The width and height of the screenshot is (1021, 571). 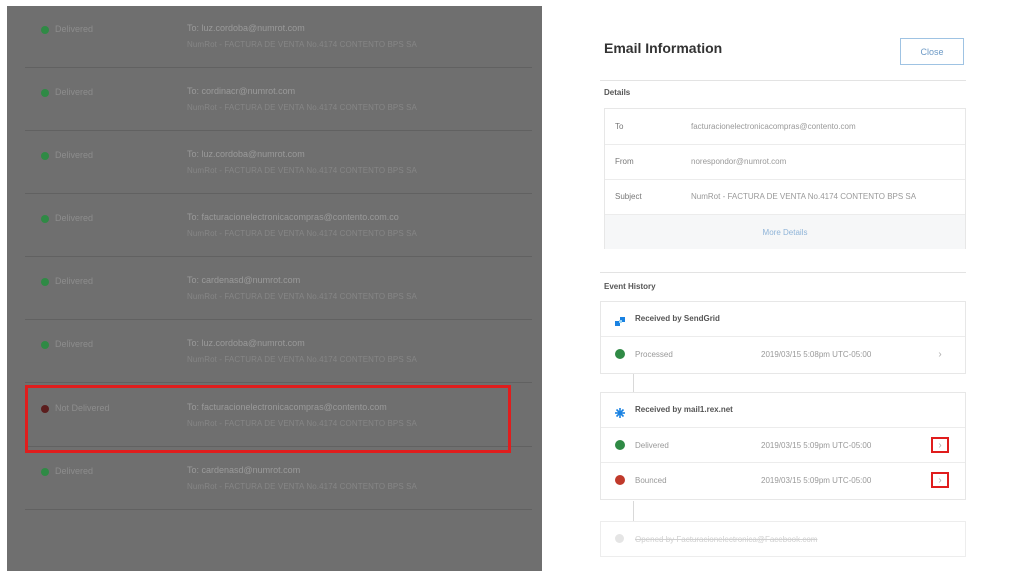 What do you see at coordinates (677, 318) in the screenshot?
I see `card-header-label: Received by SendGrid` at bounding box center [677, 318].